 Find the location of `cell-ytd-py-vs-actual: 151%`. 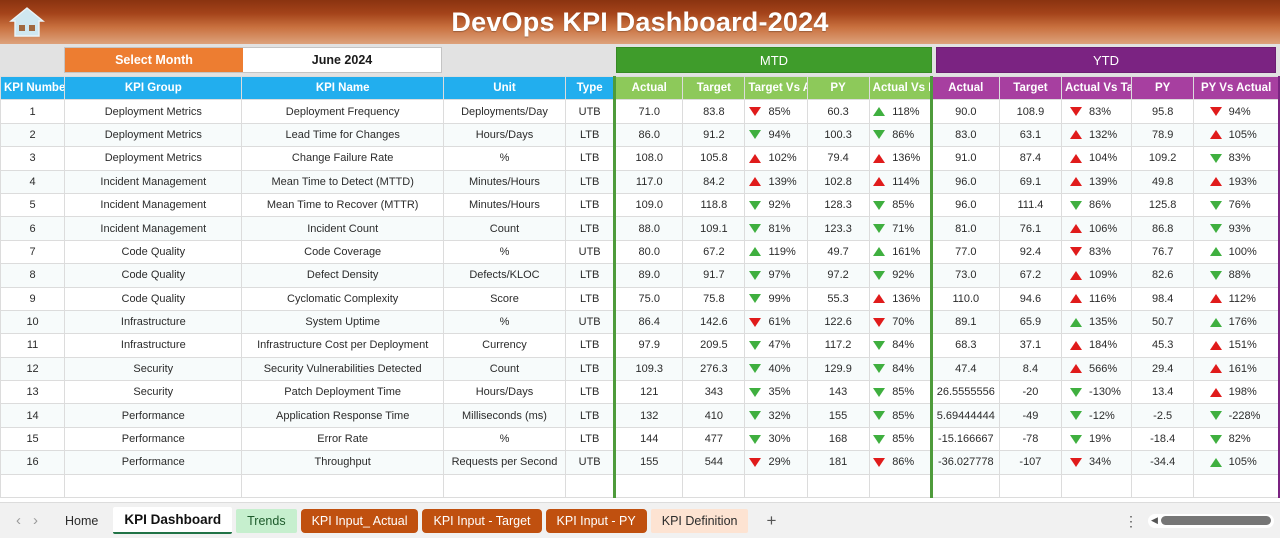

cell-ytd-py-vs-actual: 151% is located at coordinates (1236, 345).